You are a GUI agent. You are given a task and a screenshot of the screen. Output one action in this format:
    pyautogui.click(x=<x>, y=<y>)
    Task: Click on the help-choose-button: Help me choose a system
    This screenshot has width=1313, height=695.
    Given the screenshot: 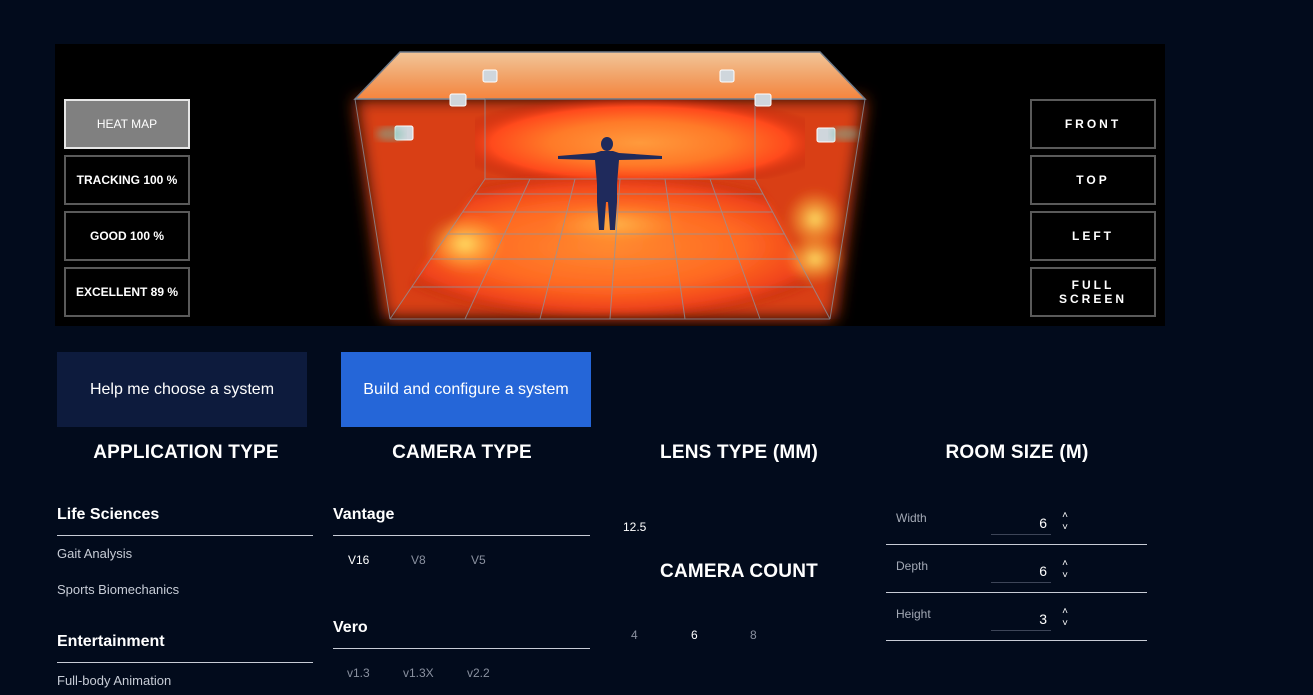 What is the action you would take?
    pyautogui.click(x=182, y=389)
    